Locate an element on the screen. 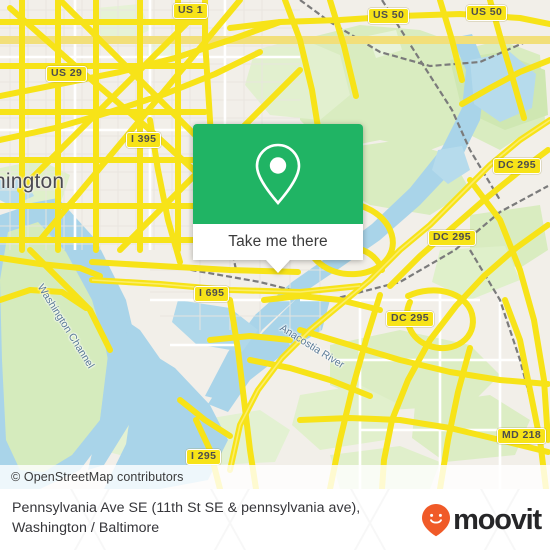 Image resolution: width=550 pixels, height=550 pixels. road-shield: US 1 is located at coordinates (190, 11).